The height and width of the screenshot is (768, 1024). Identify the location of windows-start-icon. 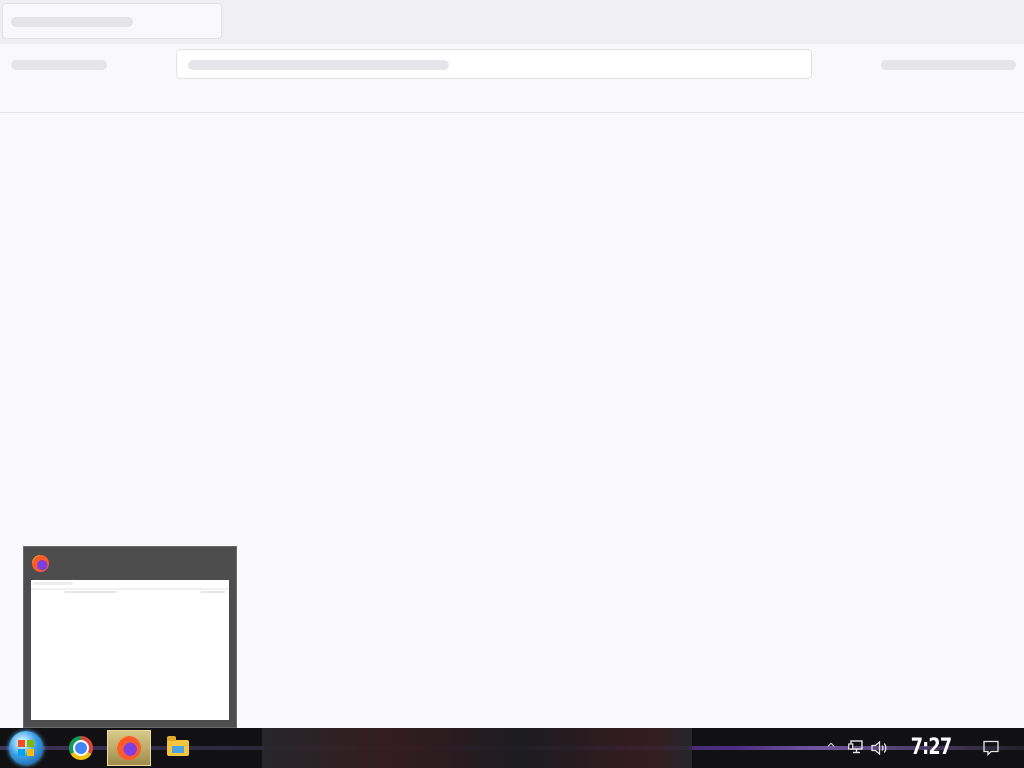
(26, 748).